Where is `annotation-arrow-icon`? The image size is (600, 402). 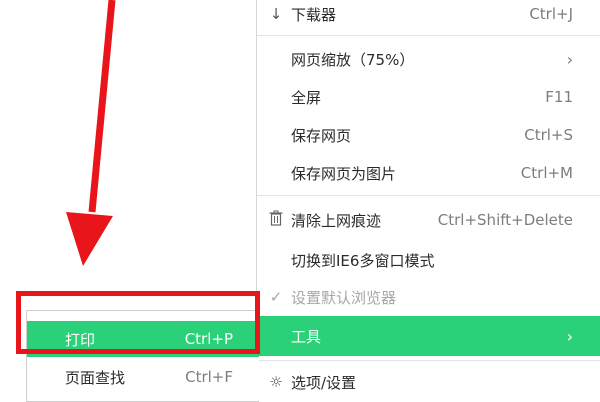
annotation-arrow-icon is located at coordinates (91, 133).